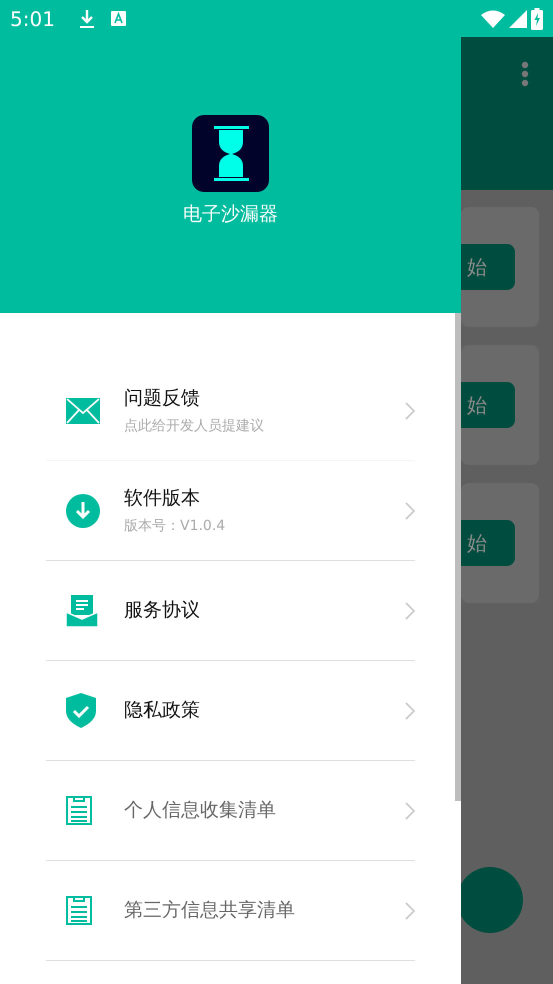  Describe the element at coordinates (32, 19) in the screenshot. I see `status-time: 5:01` at that location.